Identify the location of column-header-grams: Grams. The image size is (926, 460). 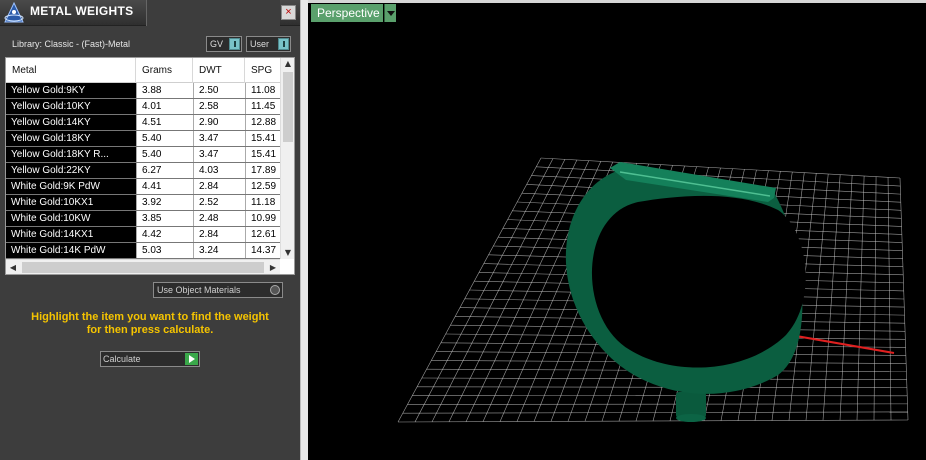
(164, 70).